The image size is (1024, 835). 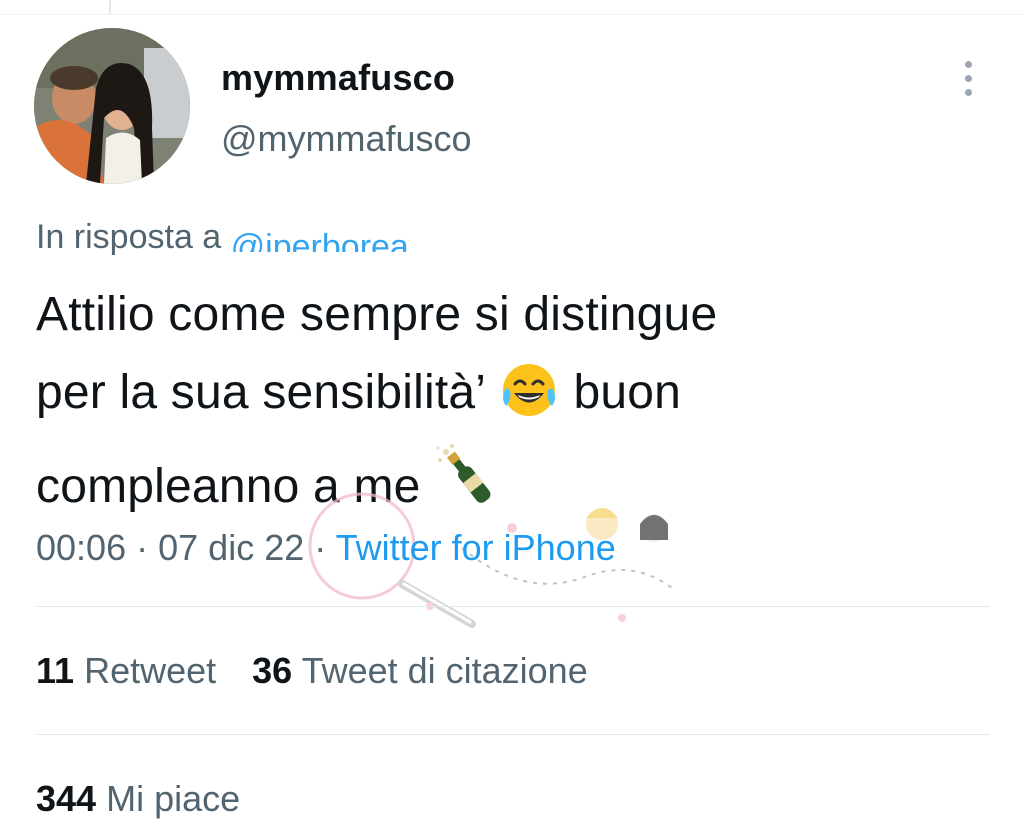 What do you see at coordinates (516, 489) in the screenshot?
I see `tweet-line: compleanno a me` at bounding box center [516, 489].